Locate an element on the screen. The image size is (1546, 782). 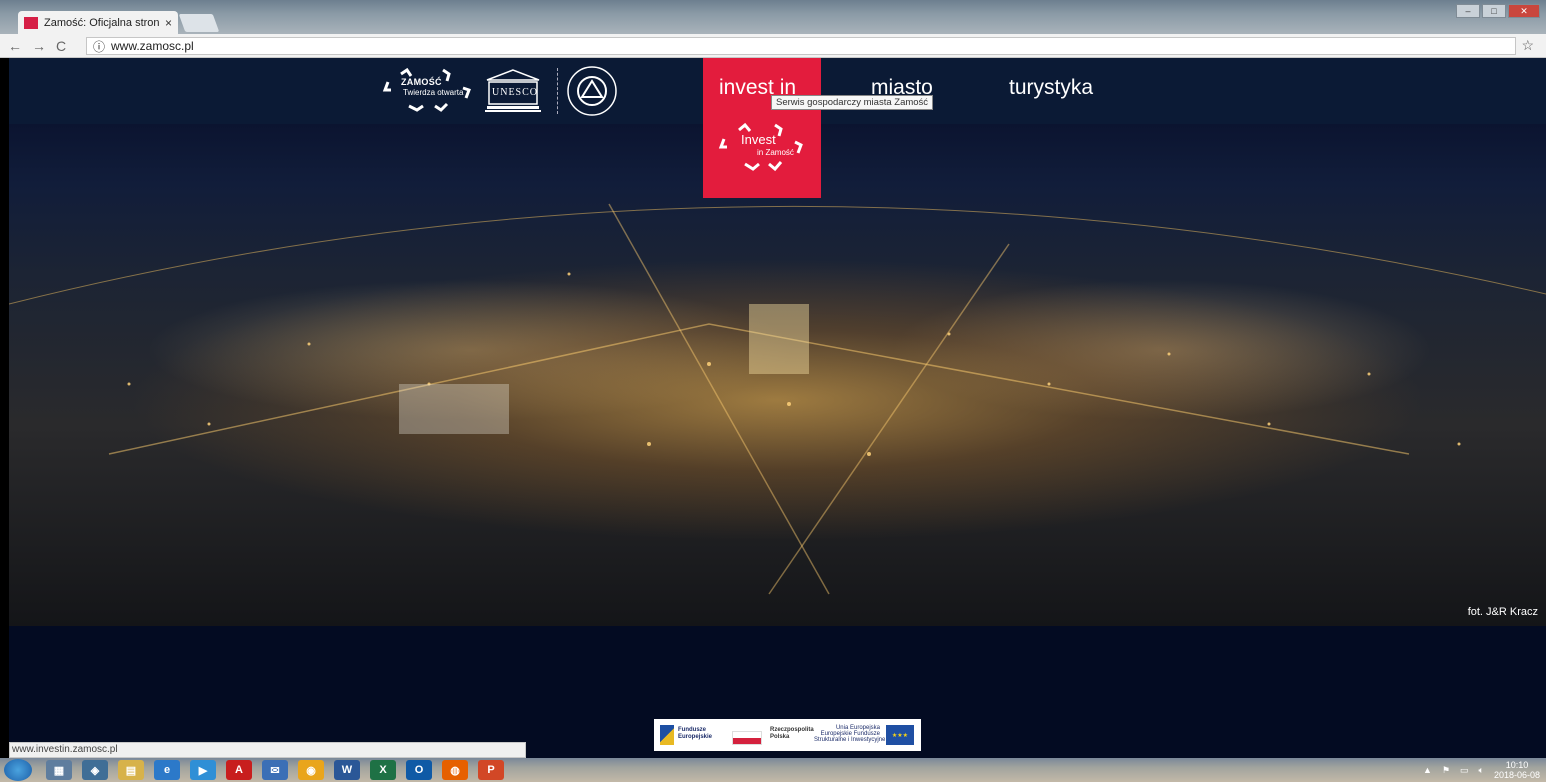
favicon-icon is located at coordinates (31, 22).